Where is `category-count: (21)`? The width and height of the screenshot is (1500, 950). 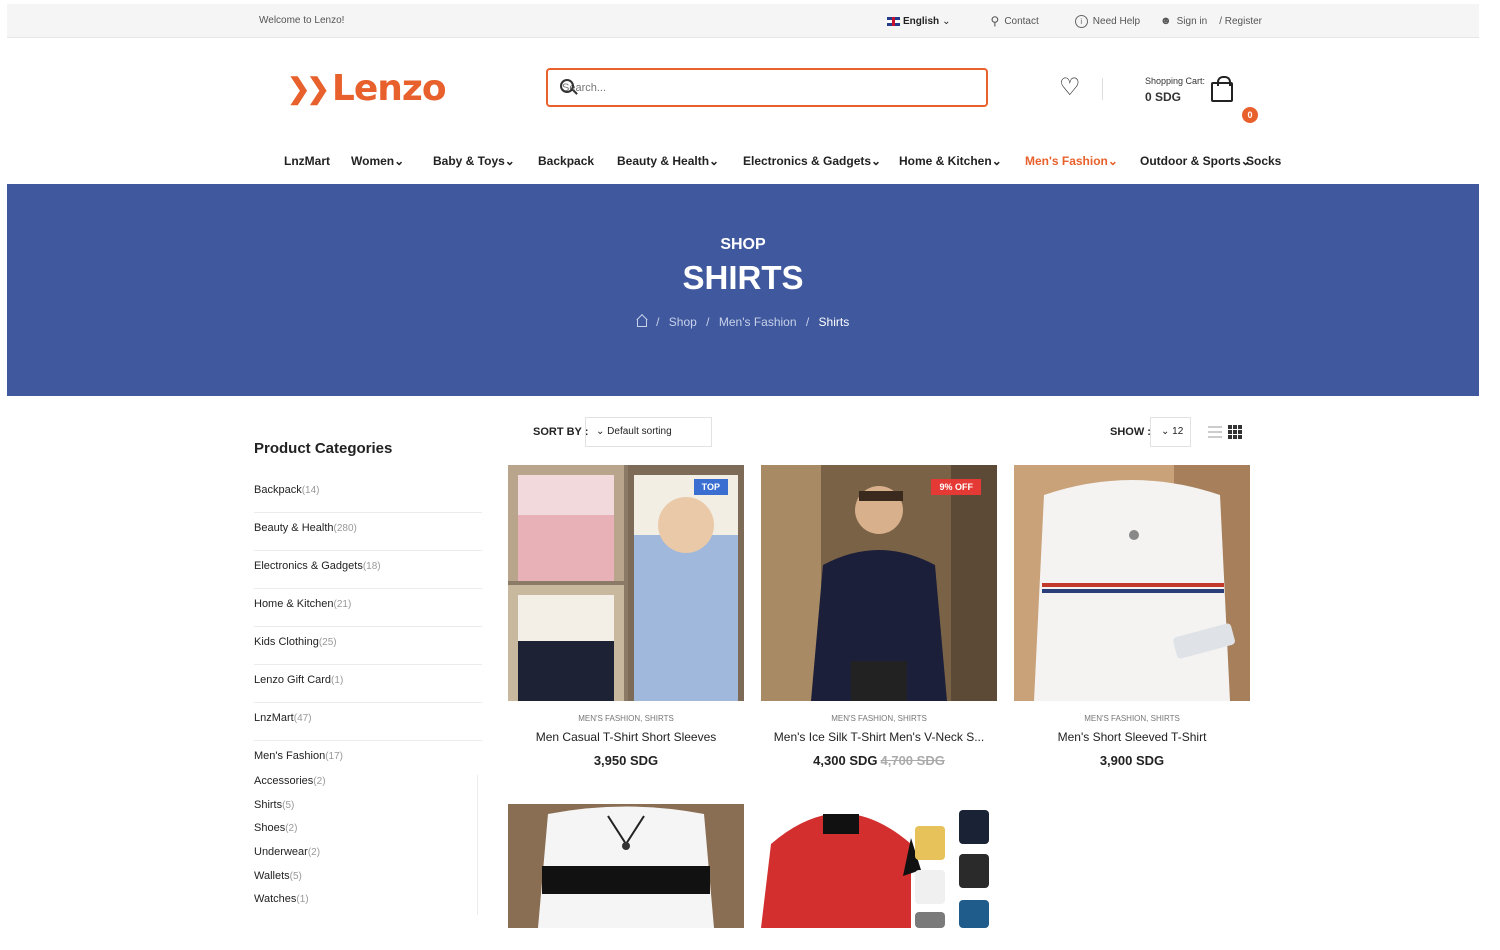 category-count: (21) is located at coordinates (342, 604).